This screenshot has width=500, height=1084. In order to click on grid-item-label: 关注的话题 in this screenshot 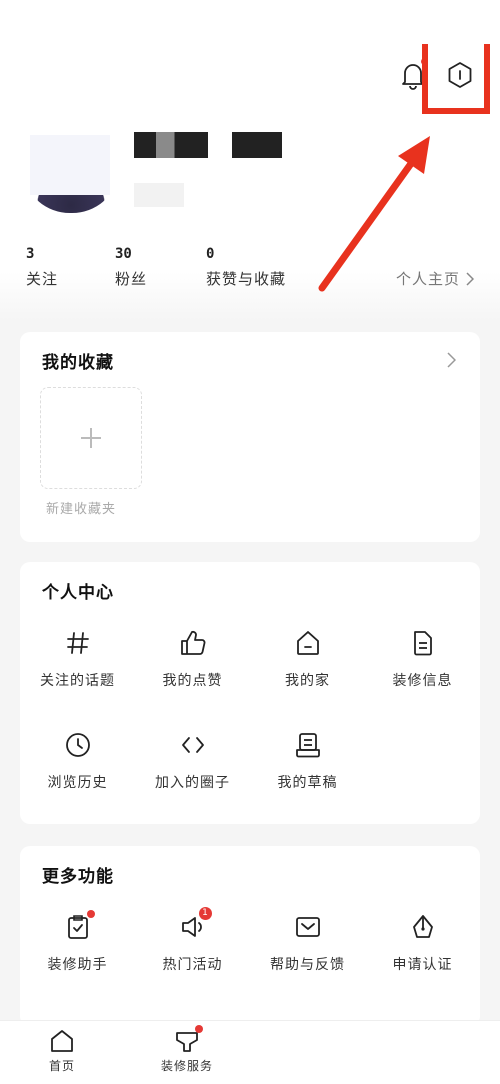, I will do `click(77, 681)`.